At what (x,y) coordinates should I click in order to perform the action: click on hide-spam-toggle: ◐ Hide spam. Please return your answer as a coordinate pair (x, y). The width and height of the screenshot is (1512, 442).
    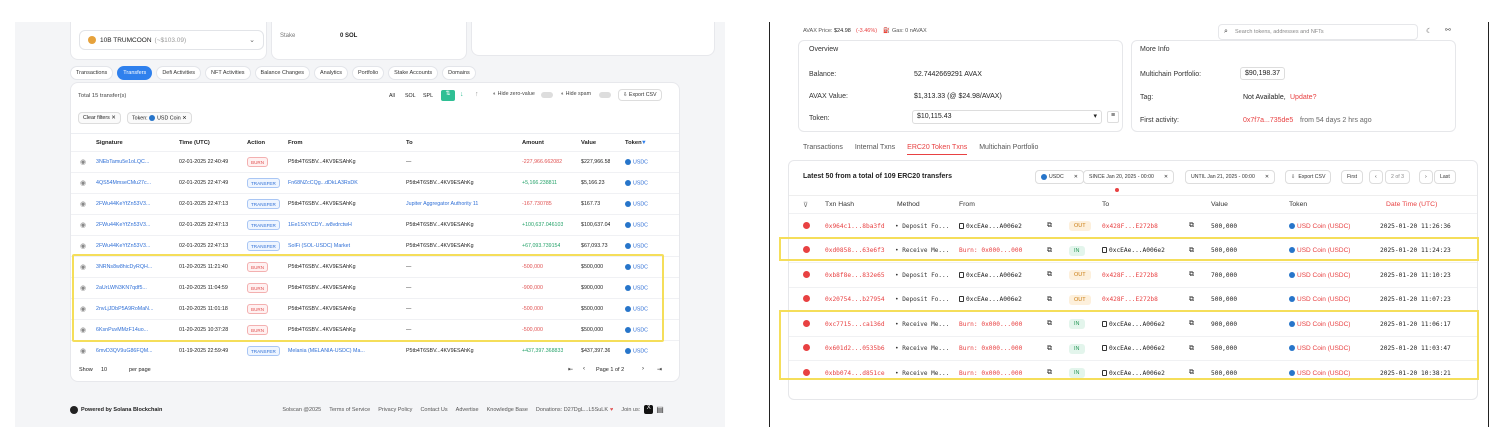
    Looking at the image, I should click on (576, 94).